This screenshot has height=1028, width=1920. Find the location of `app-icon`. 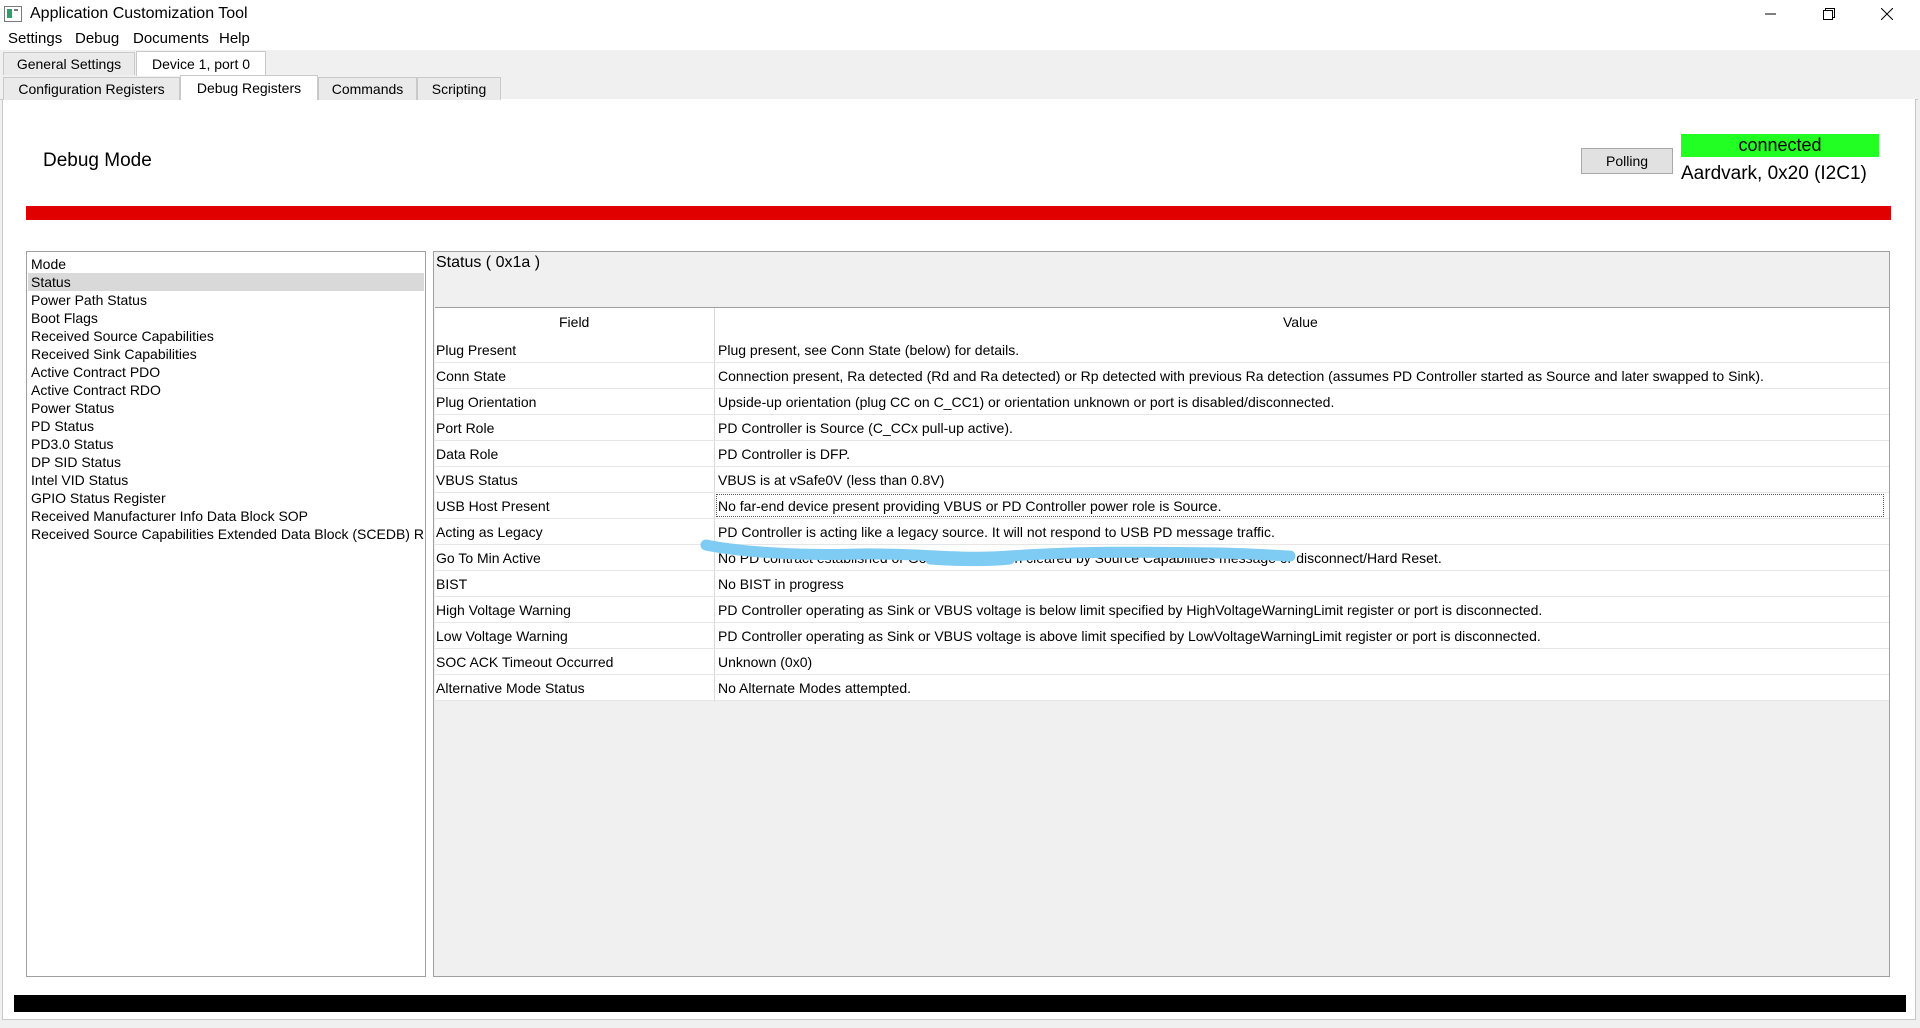

app-icon is located at coordinates (13, 14).